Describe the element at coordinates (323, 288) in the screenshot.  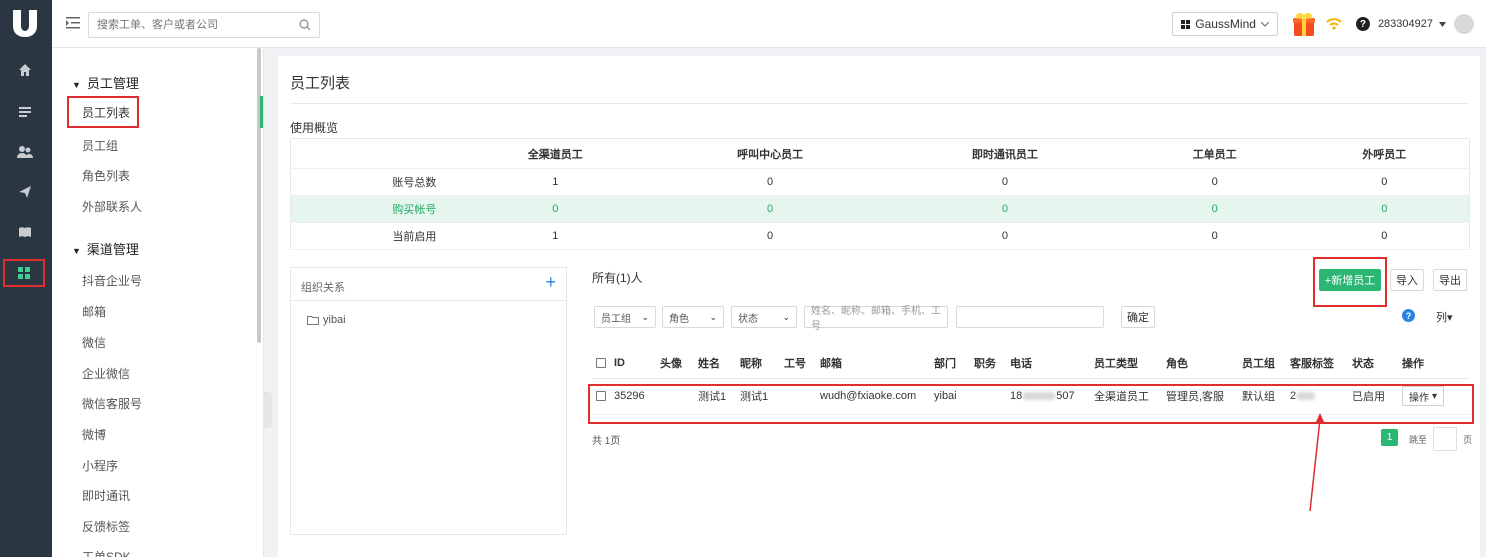
I see `org-panel-title: 组织关系` at that location.